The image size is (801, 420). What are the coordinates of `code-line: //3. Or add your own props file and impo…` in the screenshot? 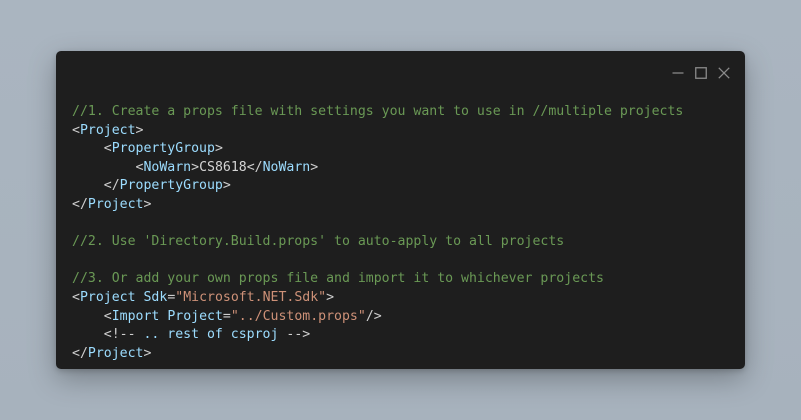 It's located at (377, 279).